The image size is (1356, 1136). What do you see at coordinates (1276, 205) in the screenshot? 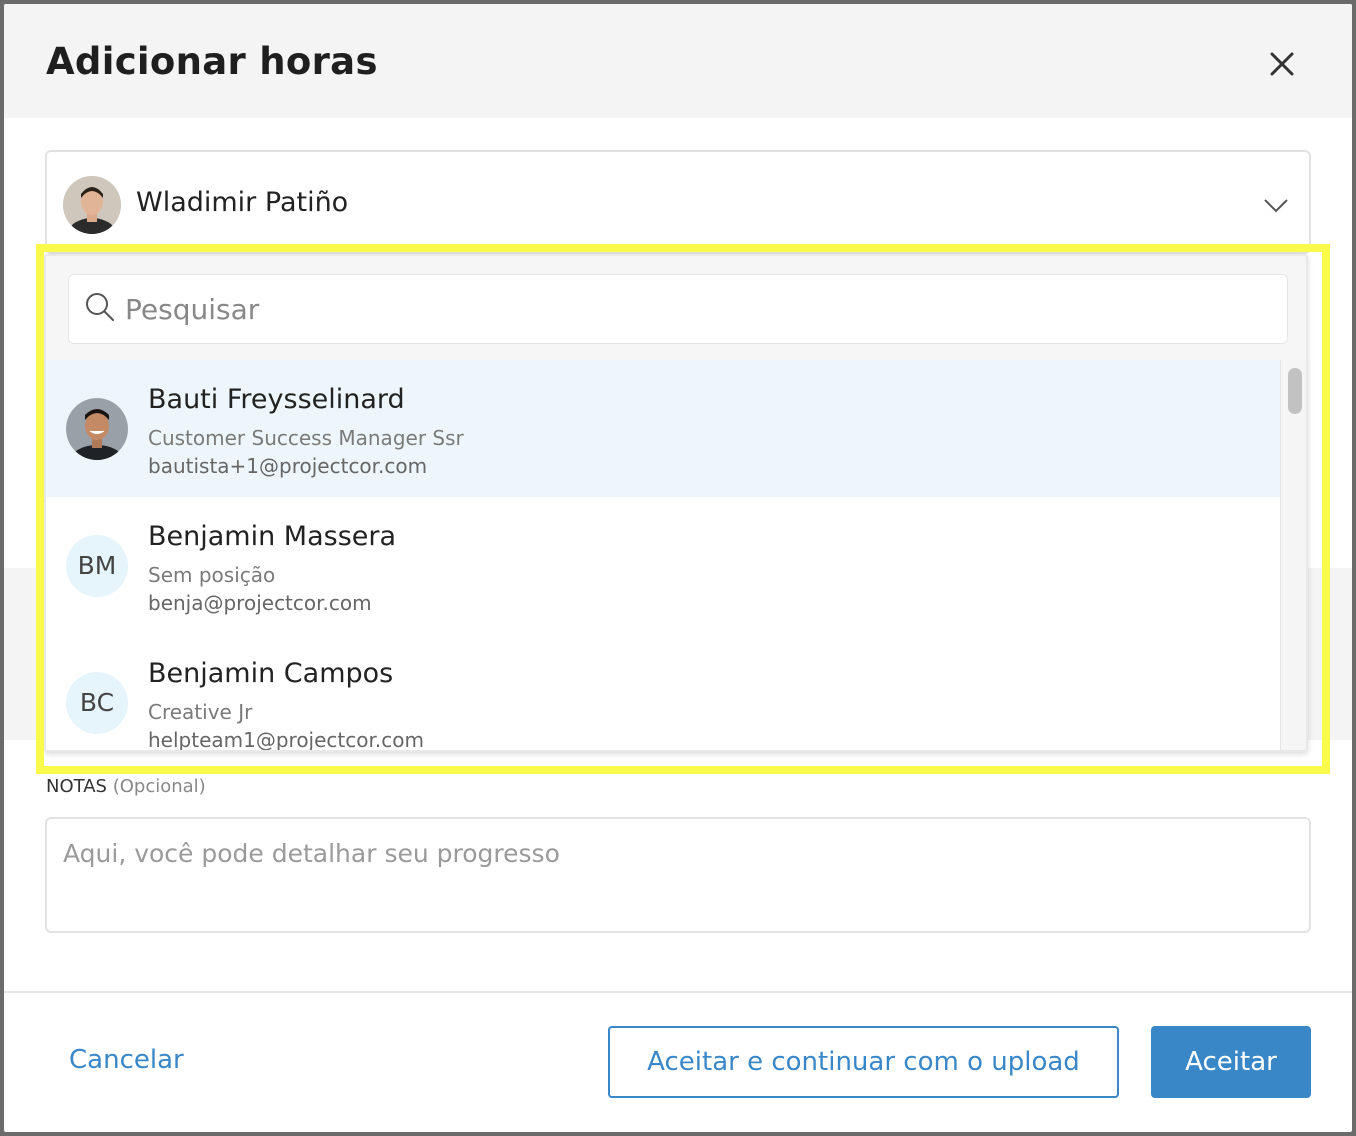
I see `chevron-down-icon` at bounding box center [1276, 205].